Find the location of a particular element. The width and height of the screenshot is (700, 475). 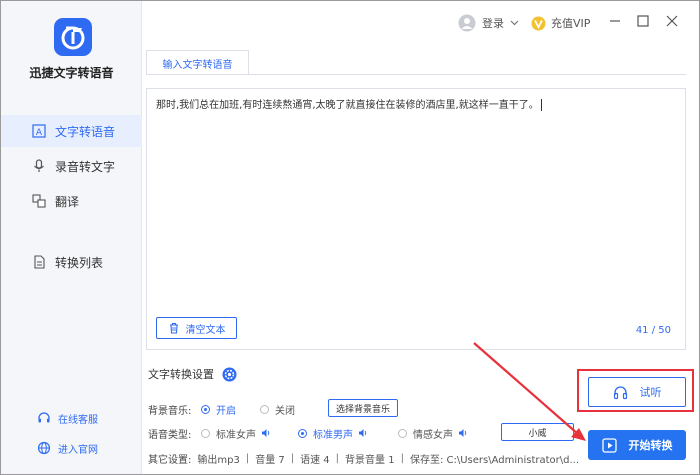

close-icon is located at coordinates (672, 21).